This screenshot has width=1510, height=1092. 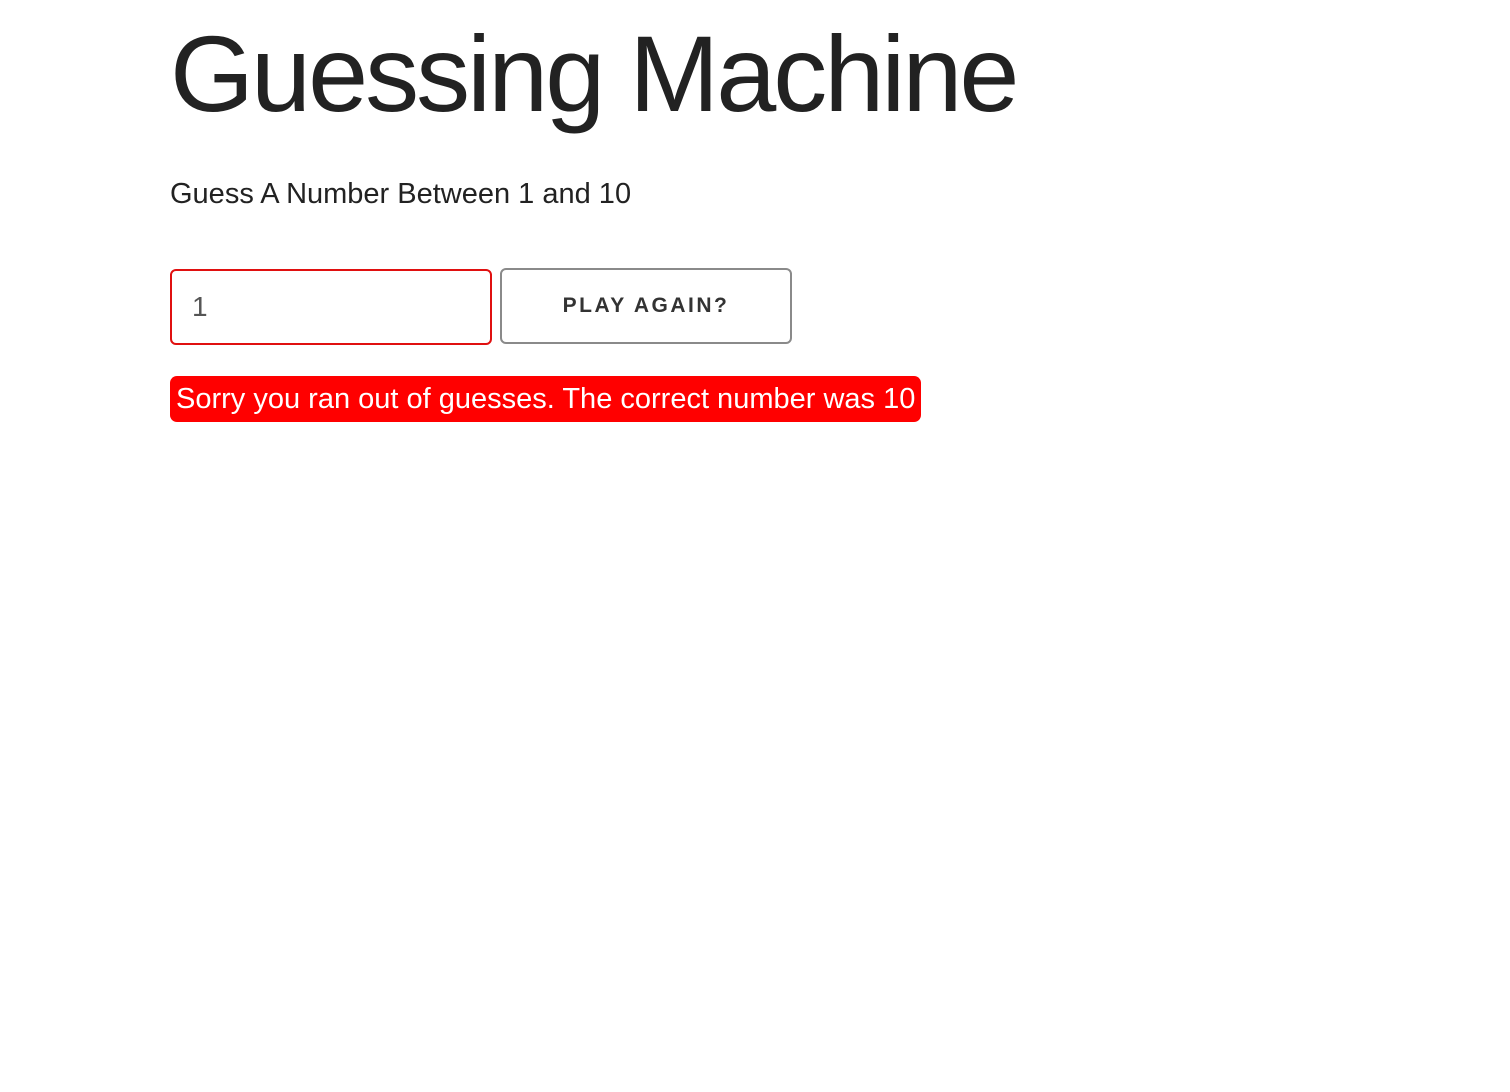 I want to click on play-again-button: PLAY AGAIN?, so click(x=646, y=306).